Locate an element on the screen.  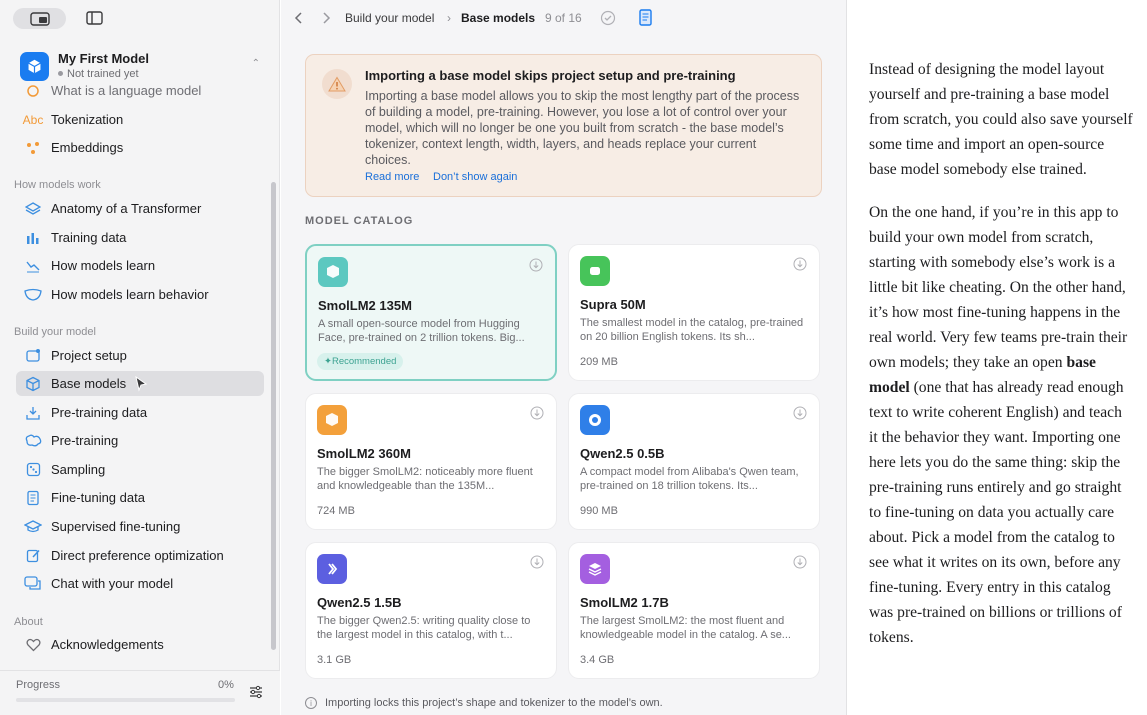
dots-icon is located at coordinates (33, 148).